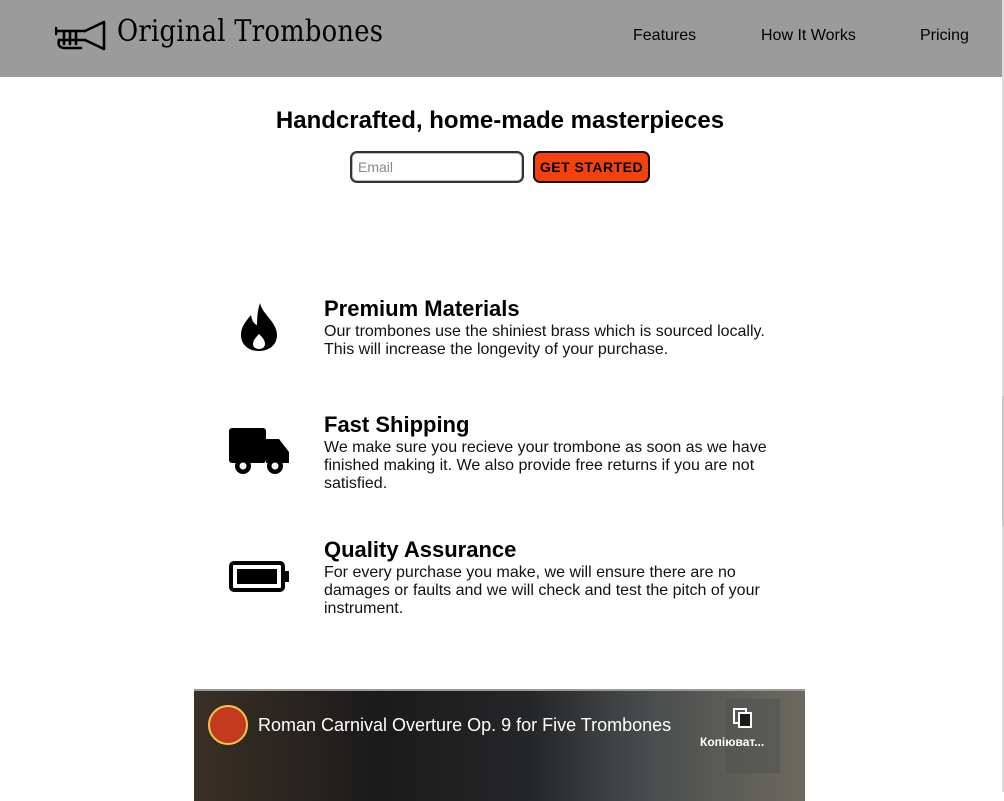 This screenshot has width=1004, height=801. Describe the element at coordinates (81, 35) in the screenshot. I see `trumpet-logo-icon` at that location.